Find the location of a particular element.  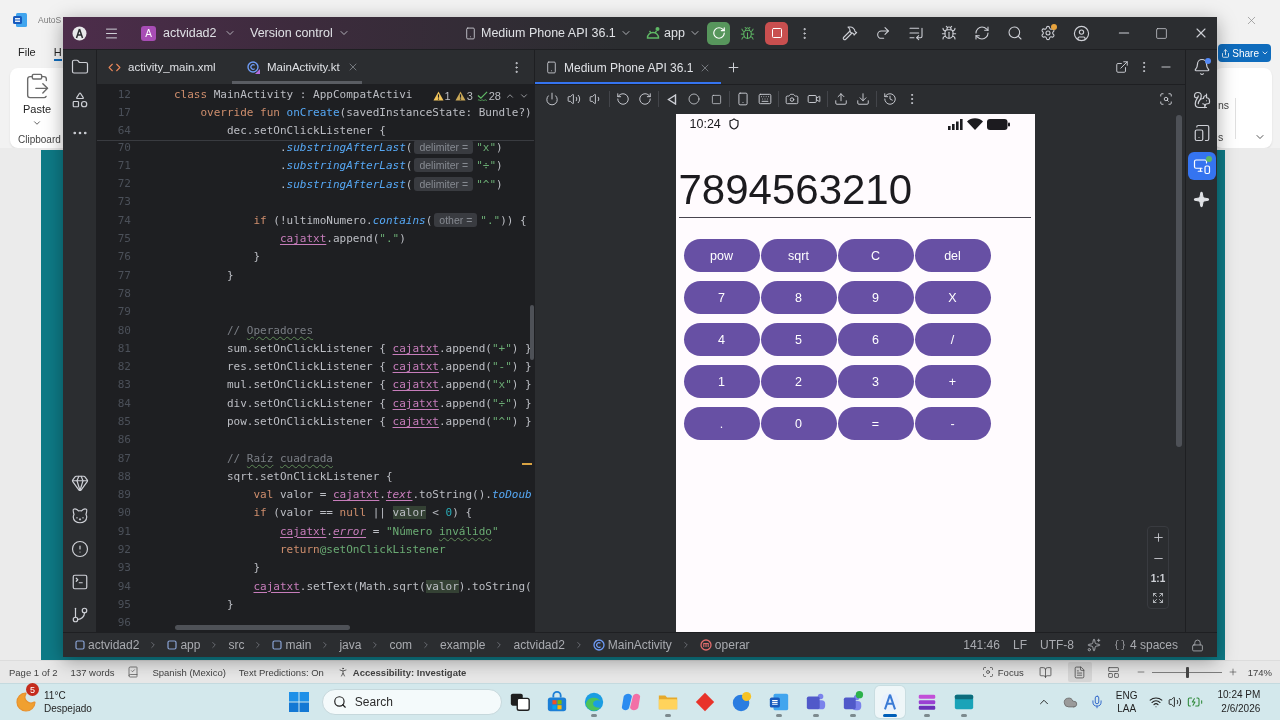

user-icon is located at coordinates (1081, 33).